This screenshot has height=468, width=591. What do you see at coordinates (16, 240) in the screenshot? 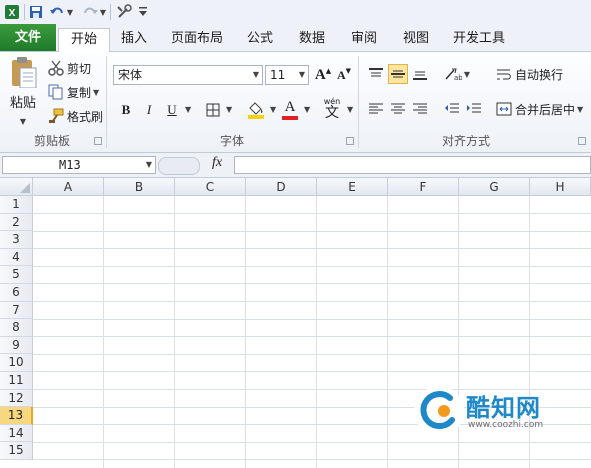
I see `row-header: 3` at bounding box center [16, 240].